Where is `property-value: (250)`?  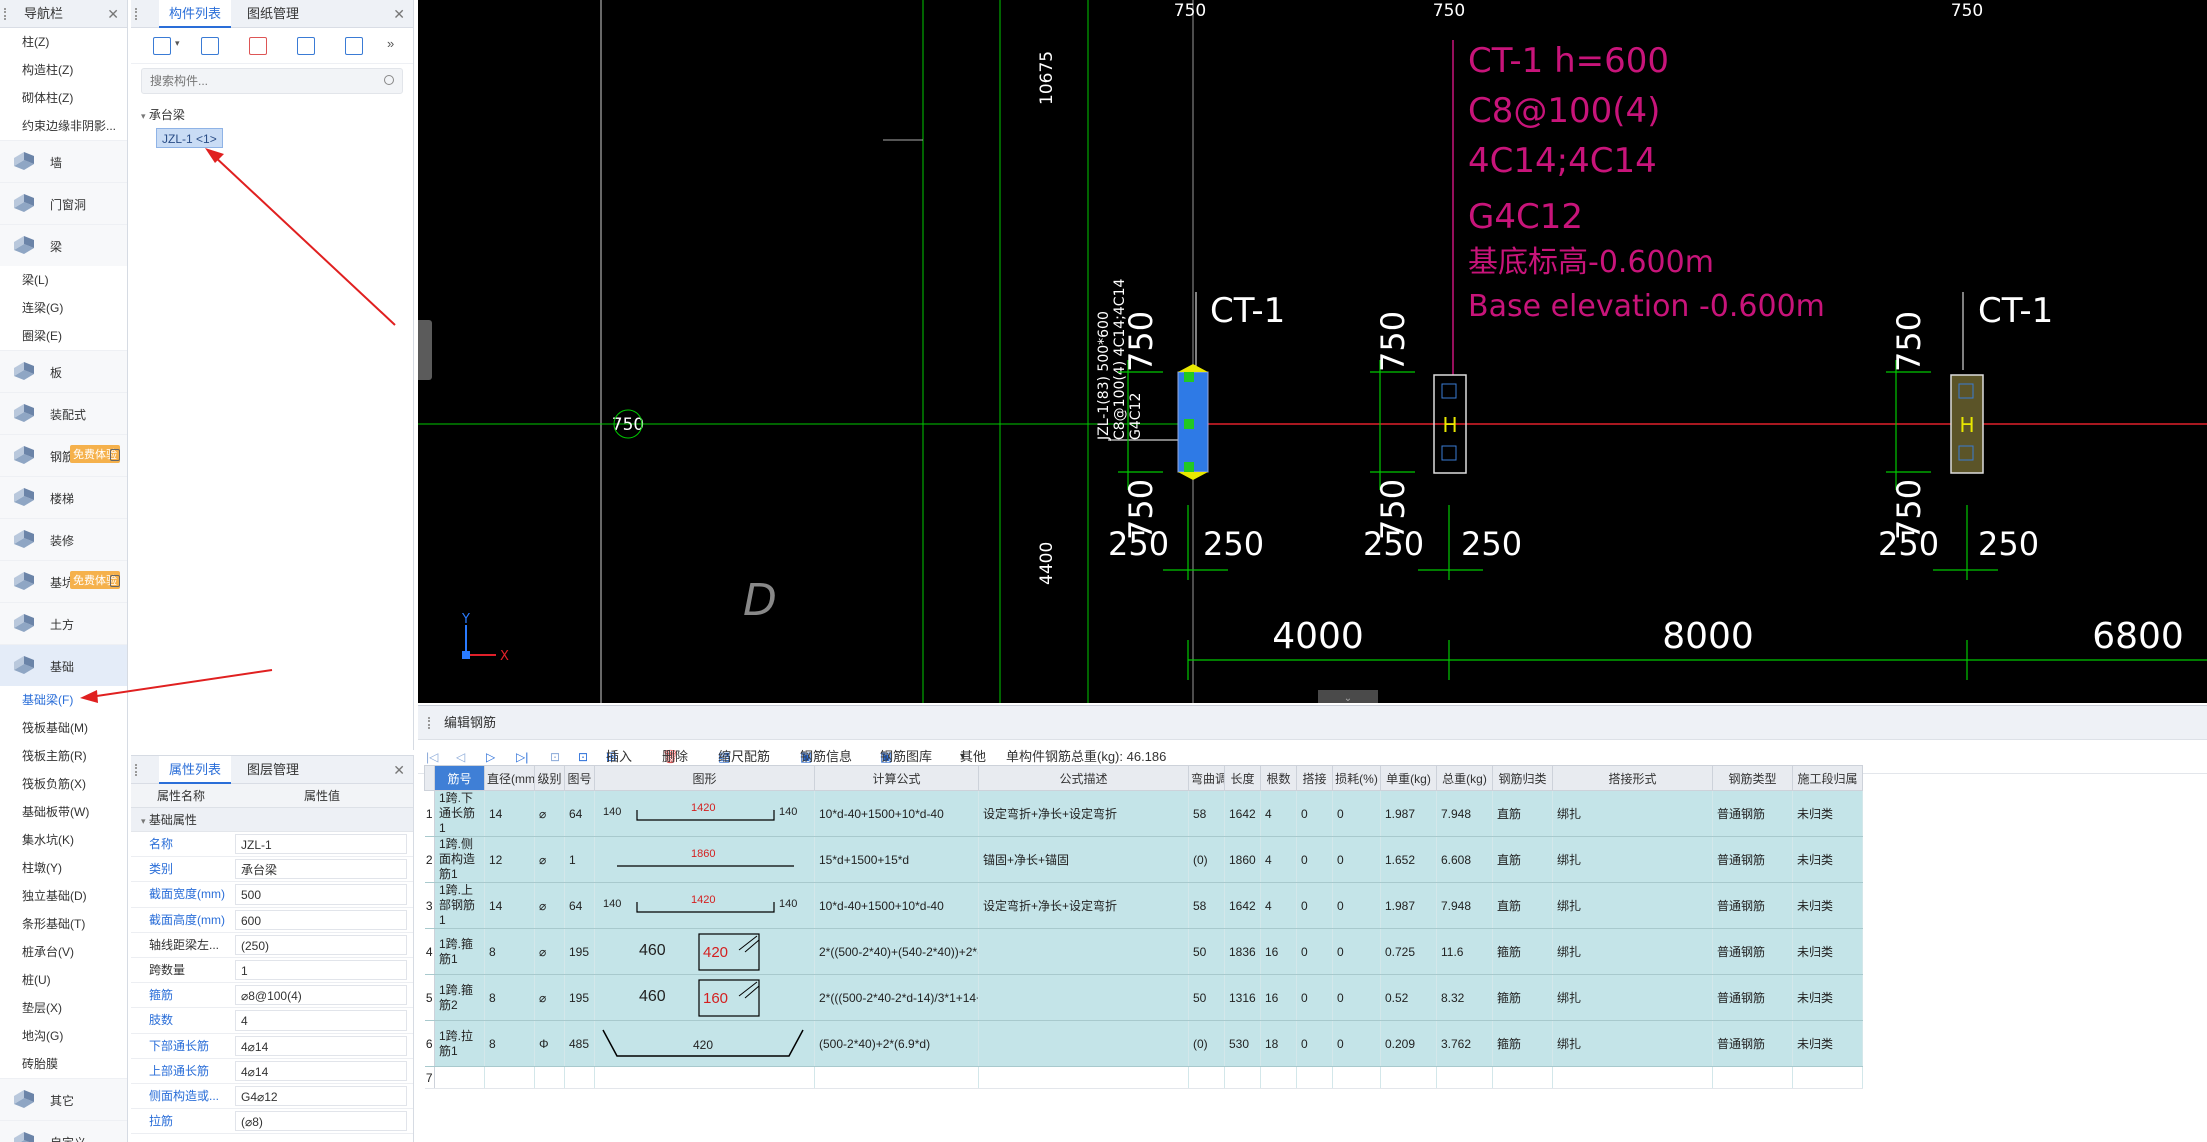
property-value: (250) is located at coordinates (321, 944).